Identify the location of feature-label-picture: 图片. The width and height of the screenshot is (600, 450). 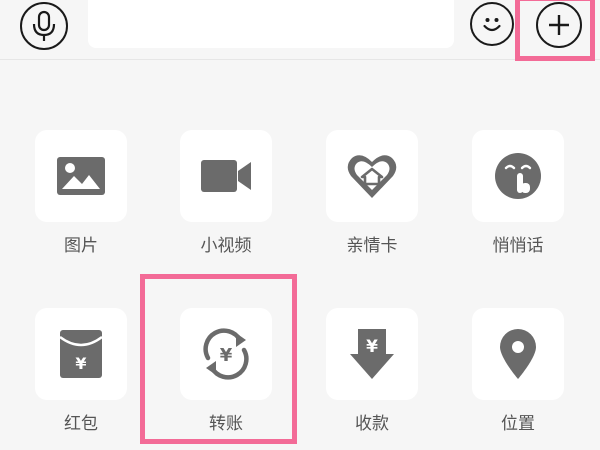
(81, 246).